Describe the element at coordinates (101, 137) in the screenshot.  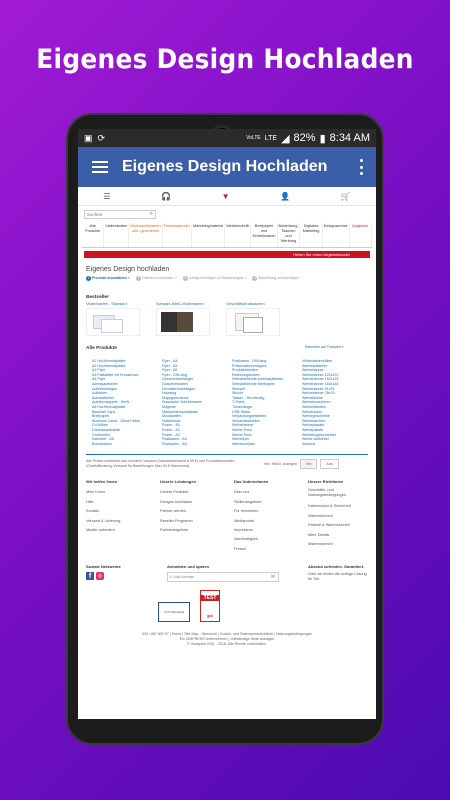
I see `sync-notification-icon: ⟳` at that location.